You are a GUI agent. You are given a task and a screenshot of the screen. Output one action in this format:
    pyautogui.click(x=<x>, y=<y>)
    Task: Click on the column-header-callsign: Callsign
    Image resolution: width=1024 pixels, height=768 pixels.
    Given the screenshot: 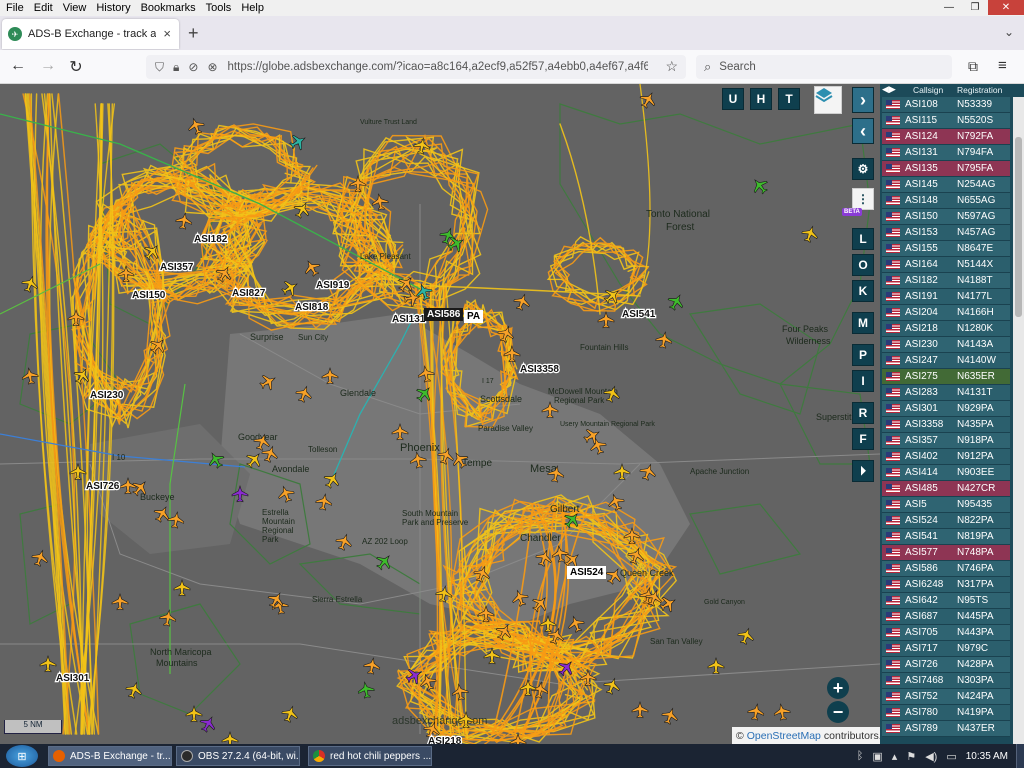 What is the action you would take?
    pyautogui.click(x=928, y=90)
    